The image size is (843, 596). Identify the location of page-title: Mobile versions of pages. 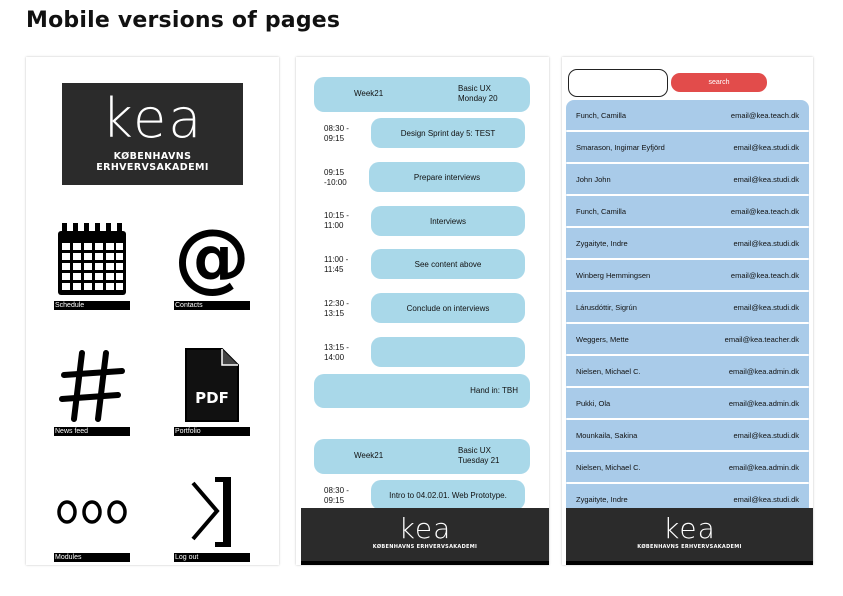
(183, 20).